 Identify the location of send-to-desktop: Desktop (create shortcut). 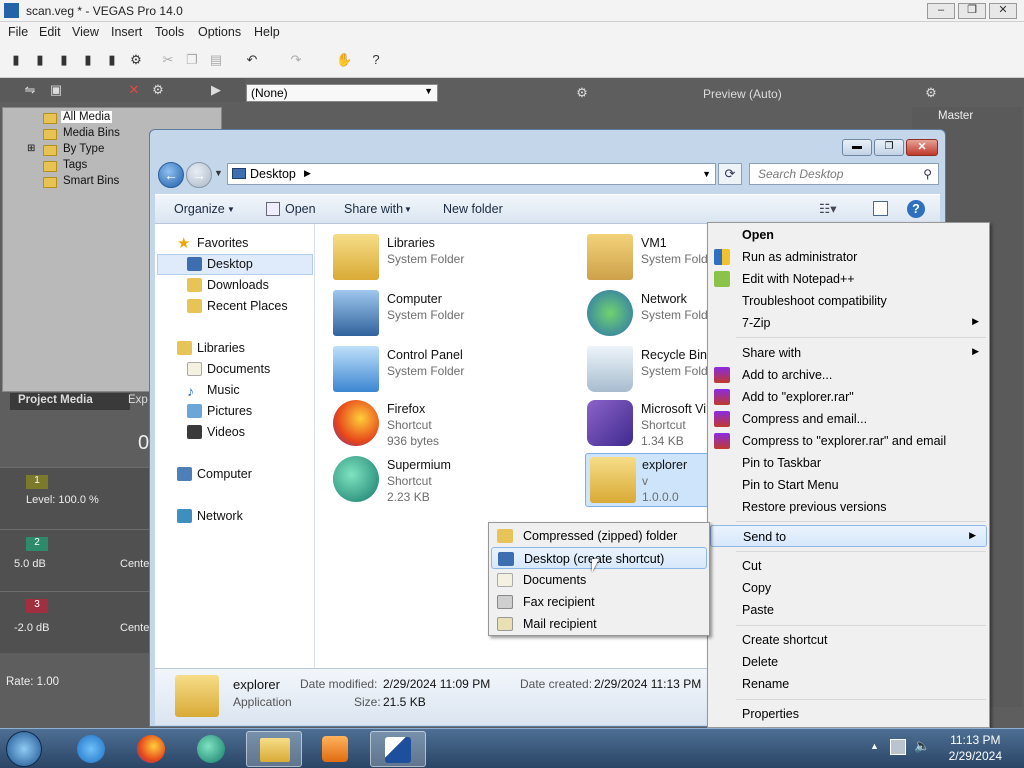
(599, 558).